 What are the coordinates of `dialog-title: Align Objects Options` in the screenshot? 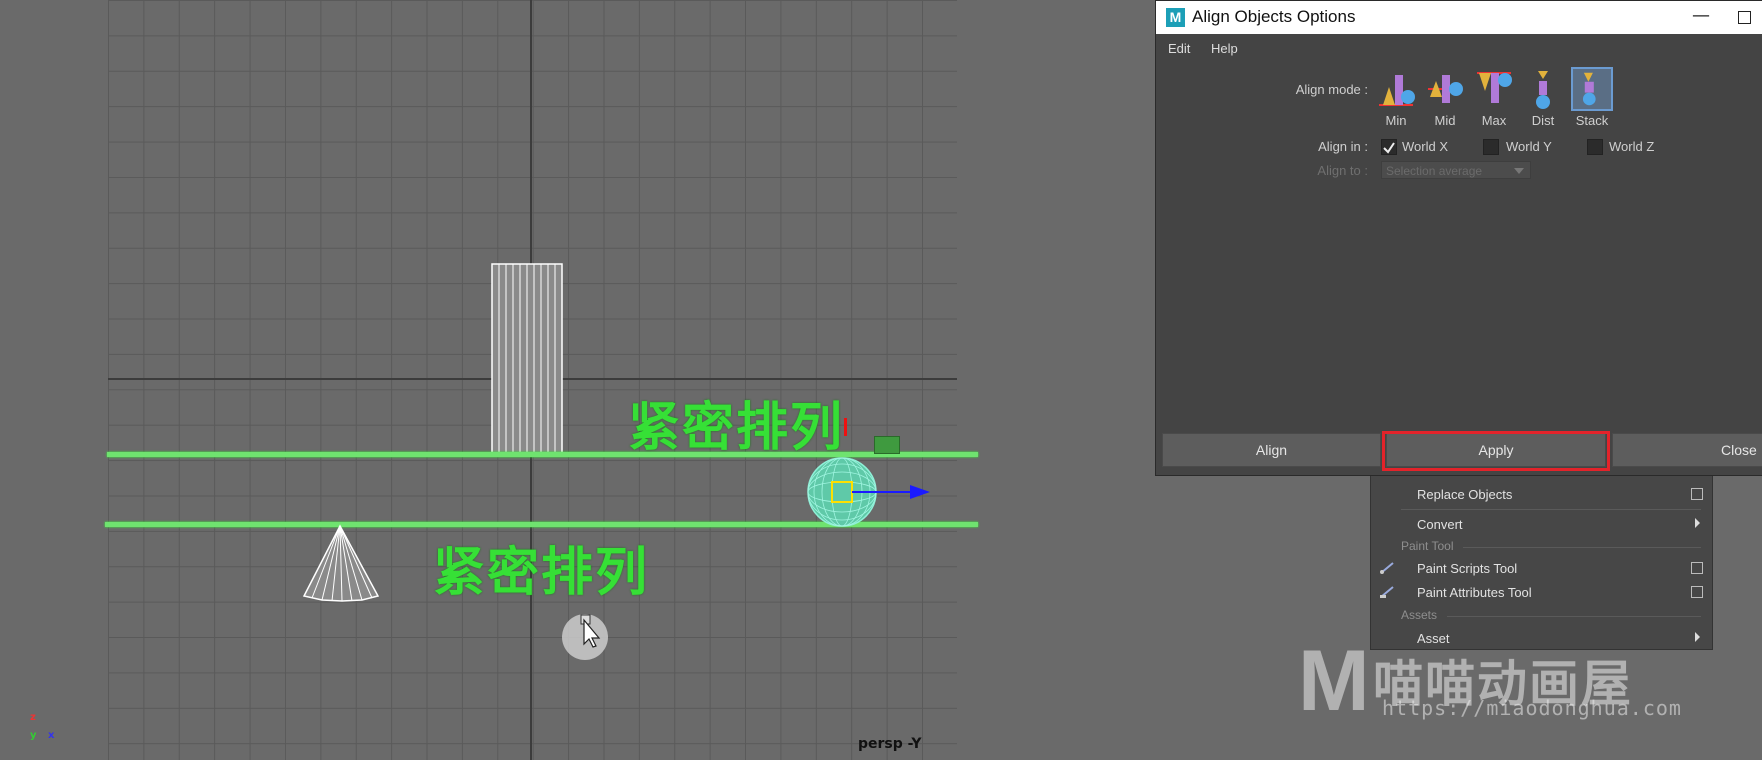 It's located at (1274, 16).